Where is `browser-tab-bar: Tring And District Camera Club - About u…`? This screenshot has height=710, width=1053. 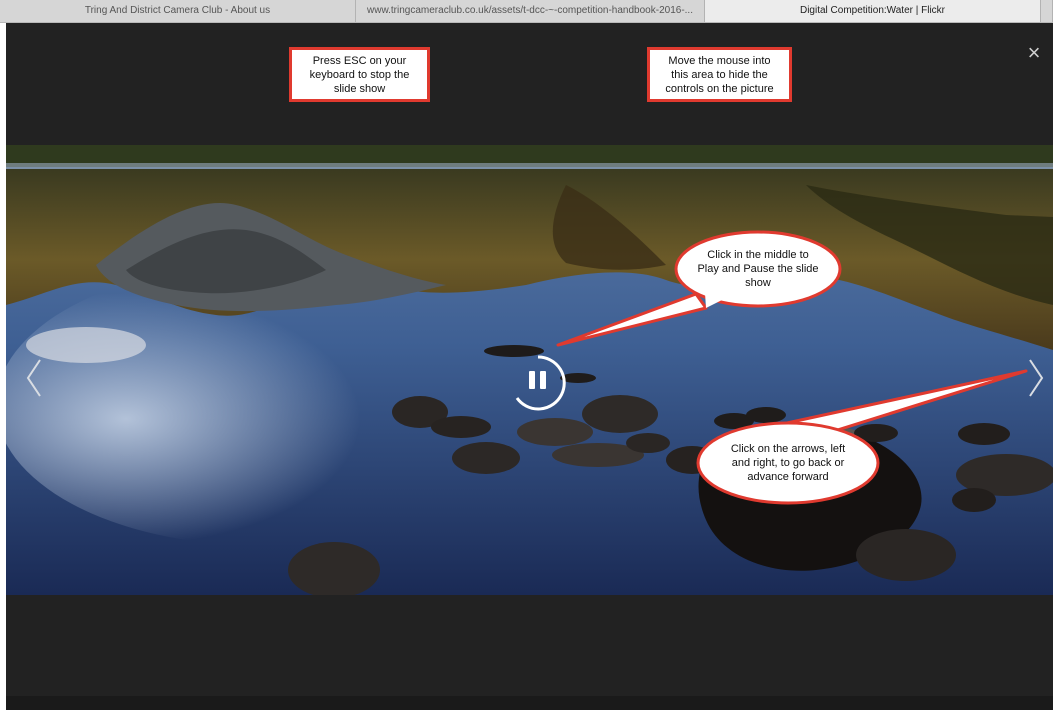
browser-tab-bar: Tring And District Camera Club - About u… is located at coordinates (526, 11).